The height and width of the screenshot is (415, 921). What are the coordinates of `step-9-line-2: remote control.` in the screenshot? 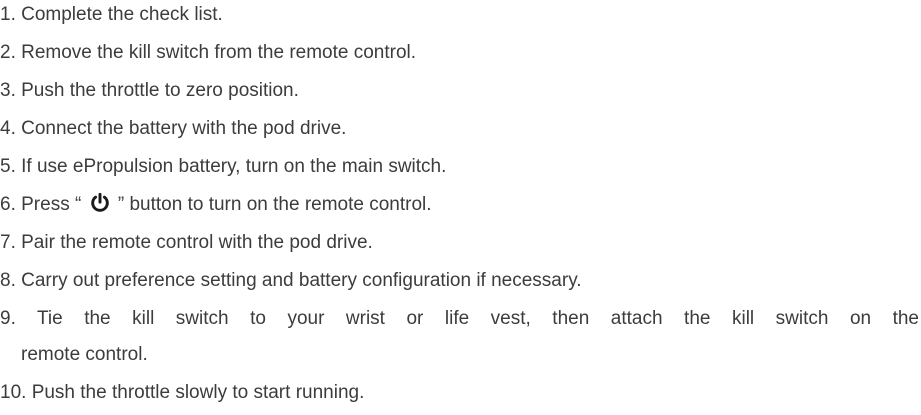 It's located at (84, 354).